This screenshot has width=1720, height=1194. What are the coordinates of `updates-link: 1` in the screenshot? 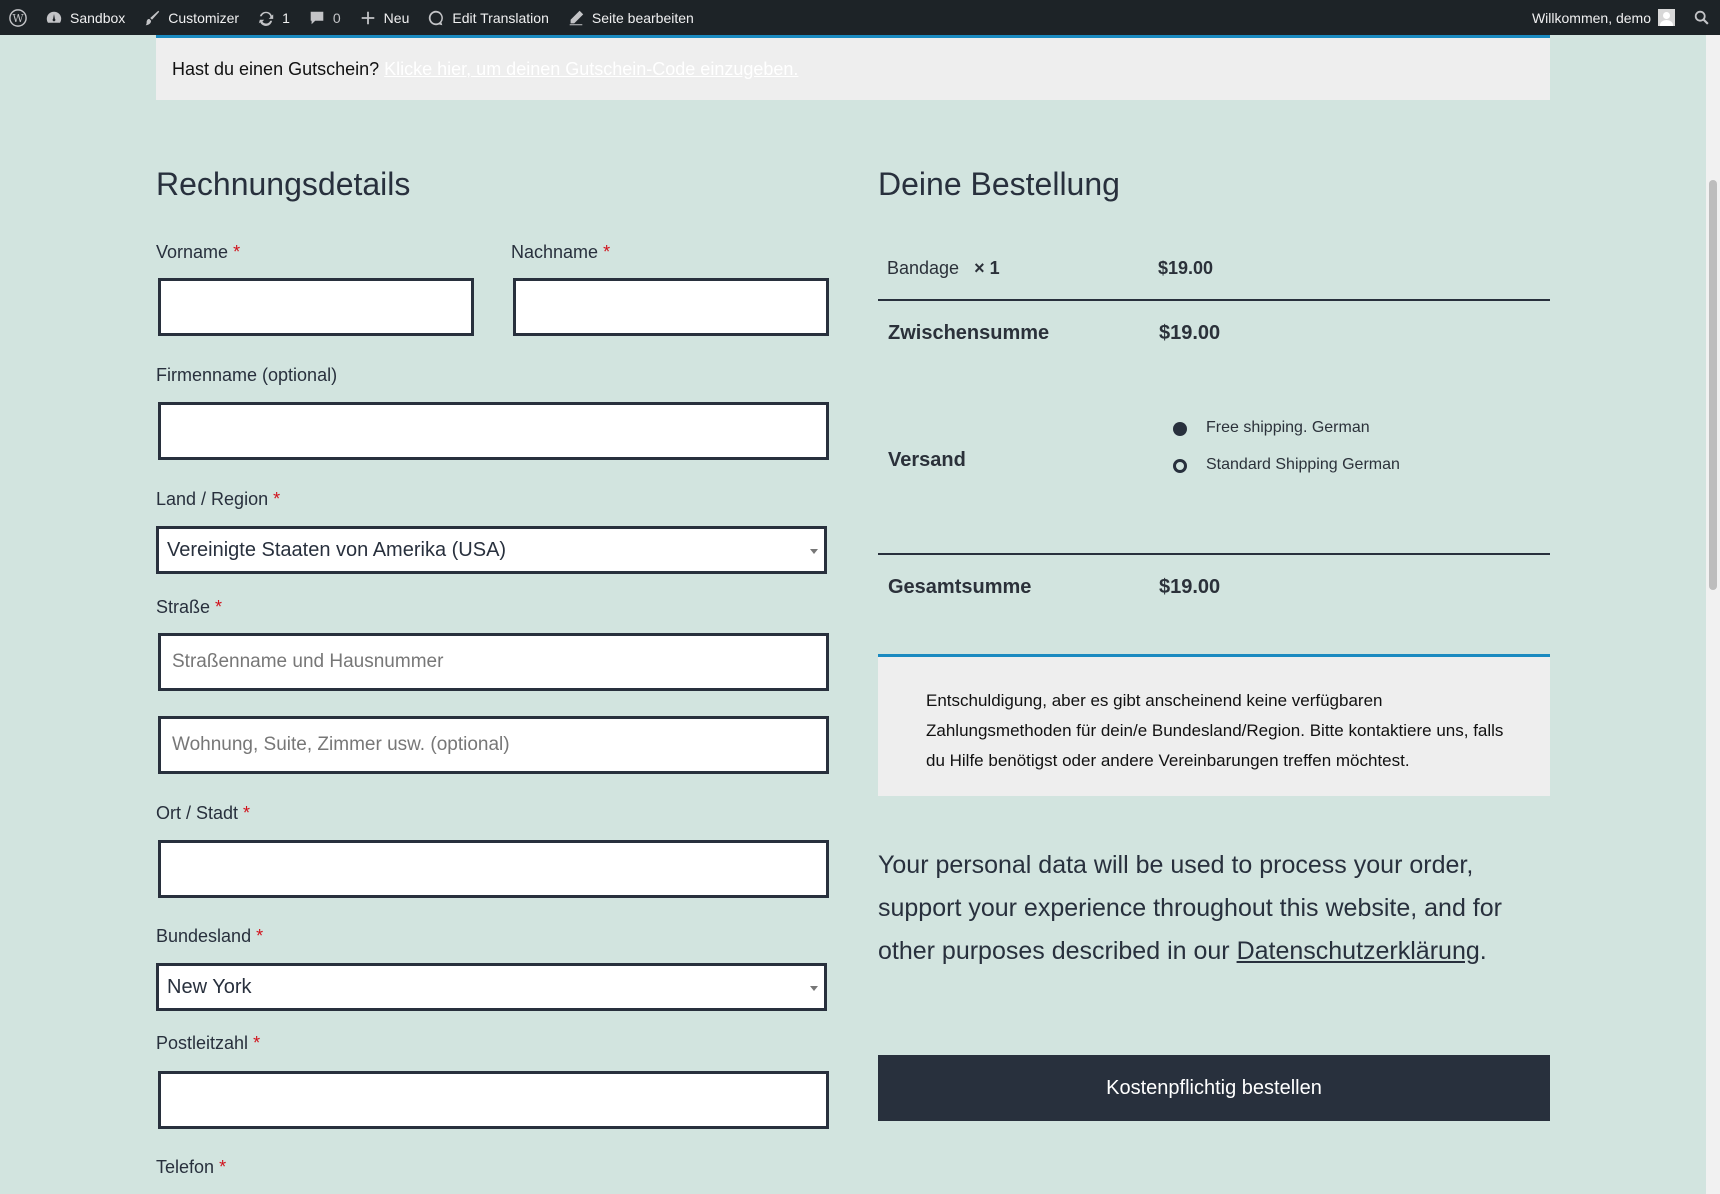 It's located at (273, 17).